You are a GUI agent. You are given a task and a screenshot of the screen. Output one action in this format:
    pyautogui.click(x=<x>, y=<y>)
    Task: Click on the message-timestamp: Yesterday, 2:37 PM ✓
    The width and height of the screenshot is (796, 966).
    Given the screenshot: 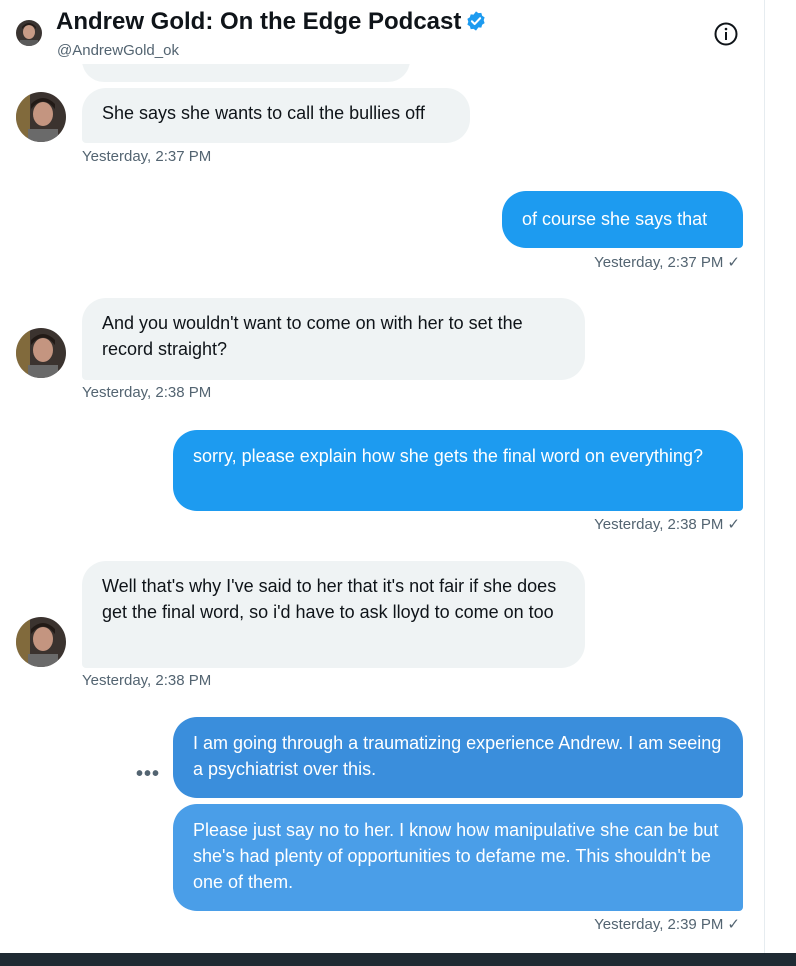 What is the action you would take?
    pyautogui.click(x=650, y=262)
    